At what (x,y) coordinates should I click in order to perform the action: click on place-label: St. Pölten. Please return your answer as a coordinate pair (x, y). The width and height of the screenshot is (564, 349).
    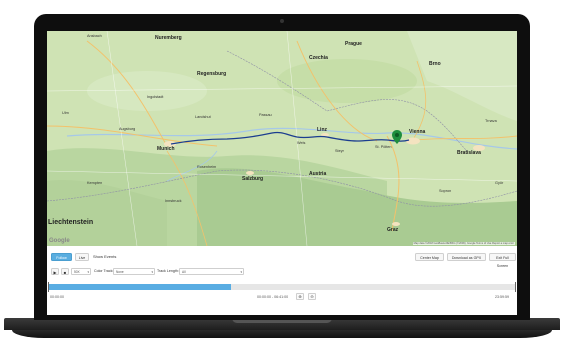
    Looking at the image, I should click on (383, 147).